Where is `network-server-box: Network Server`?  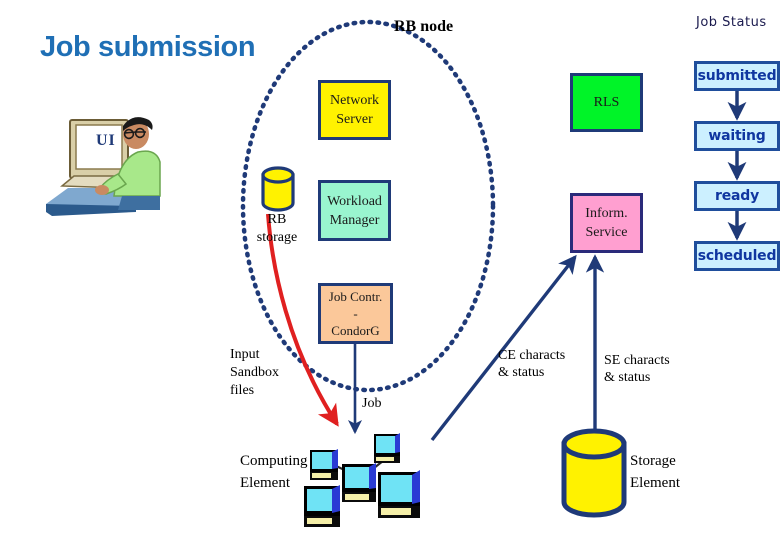 network-server-box: Network Server is located at coordinates (354, 110).